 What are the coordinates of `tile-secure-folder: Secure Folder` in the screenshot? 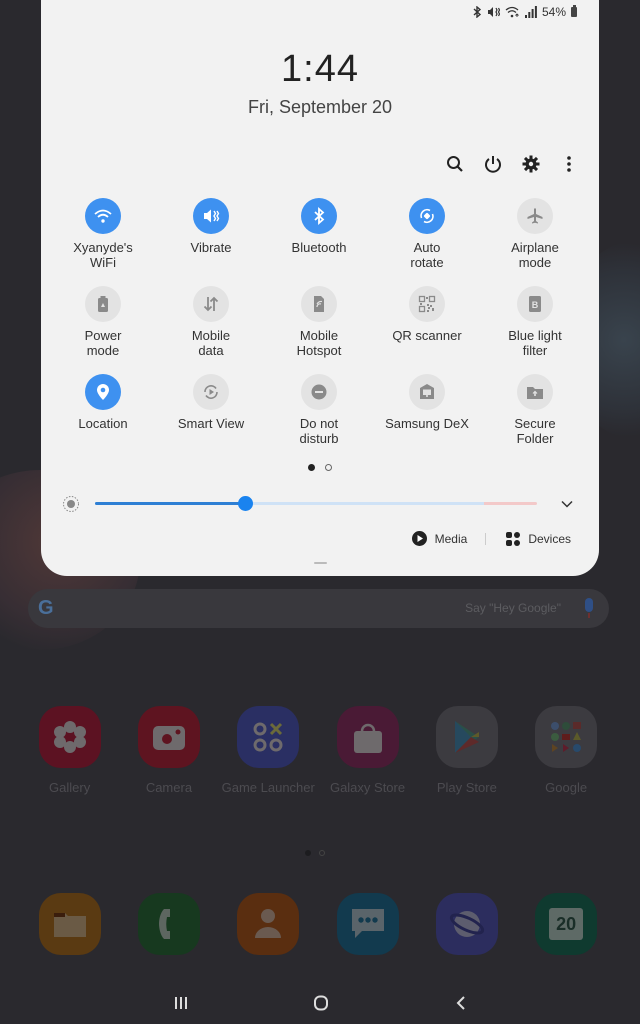 It's located at (535, 410).